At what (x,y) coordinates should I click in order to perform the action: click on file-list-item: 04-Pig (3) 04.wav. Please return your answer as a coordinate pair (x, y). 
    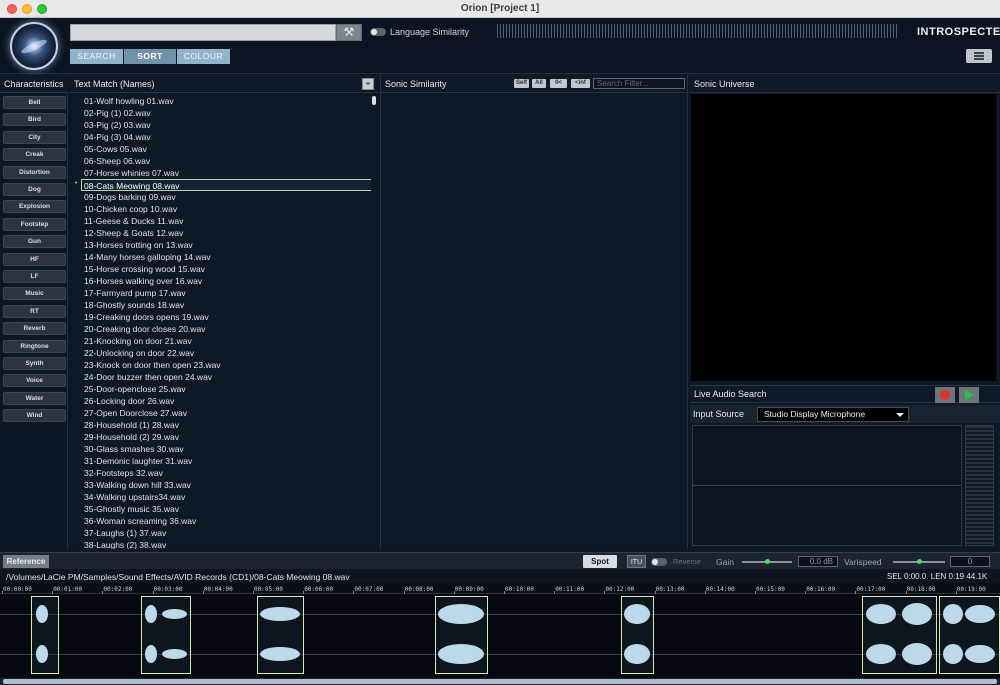
    Looking at the image, I should click on (229, 137).